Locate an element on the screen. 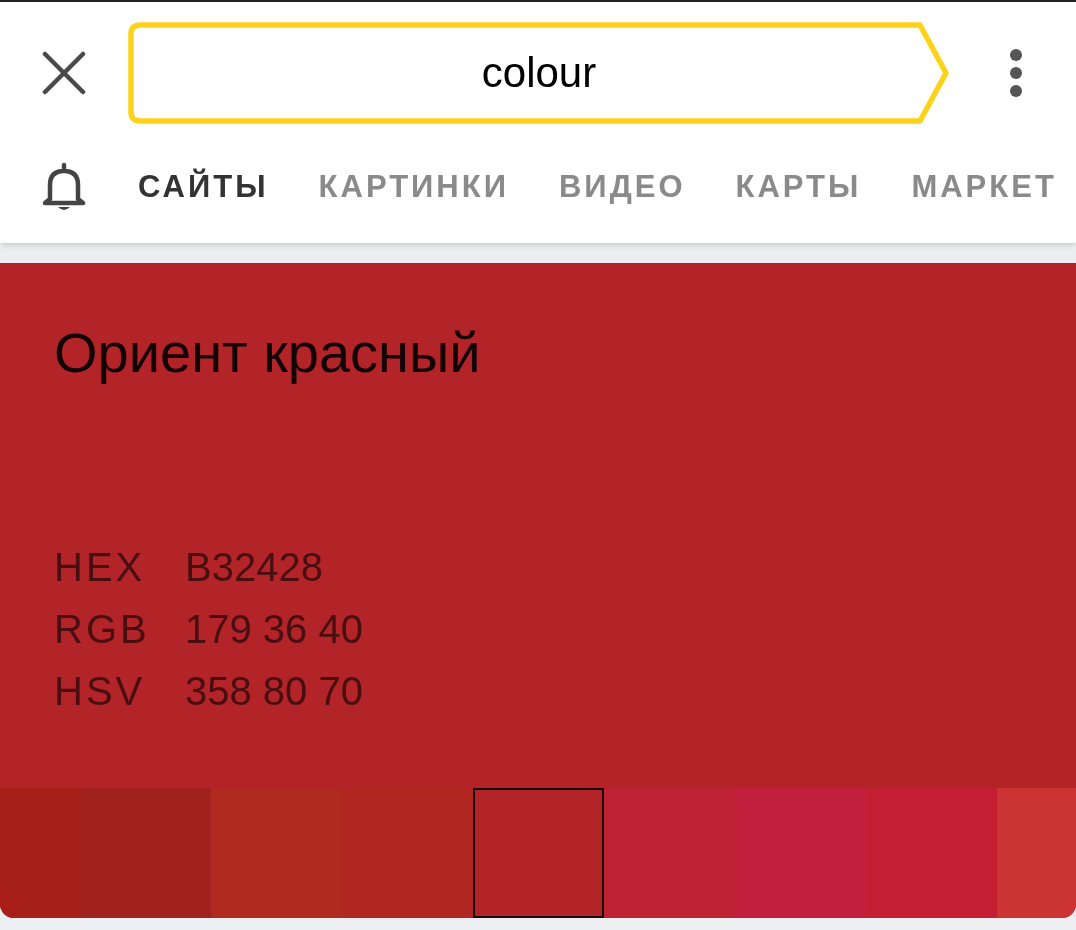 The image size is (1076, 930). code-value: 179 36 40 is located at coordinates (274, 629).